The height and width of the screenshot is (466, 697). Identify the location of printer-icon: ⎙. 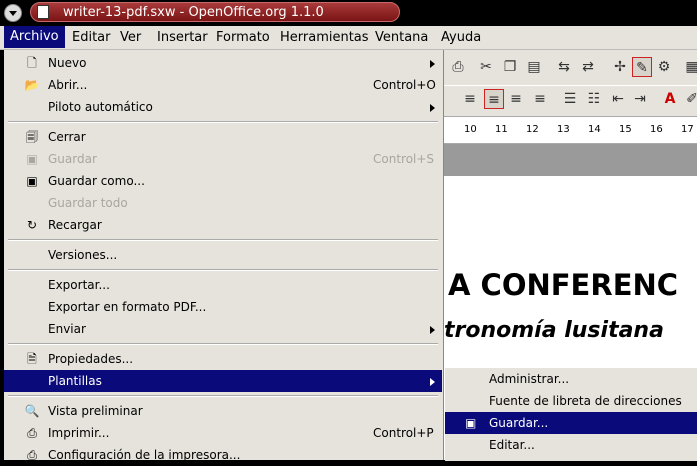
(32, 433).